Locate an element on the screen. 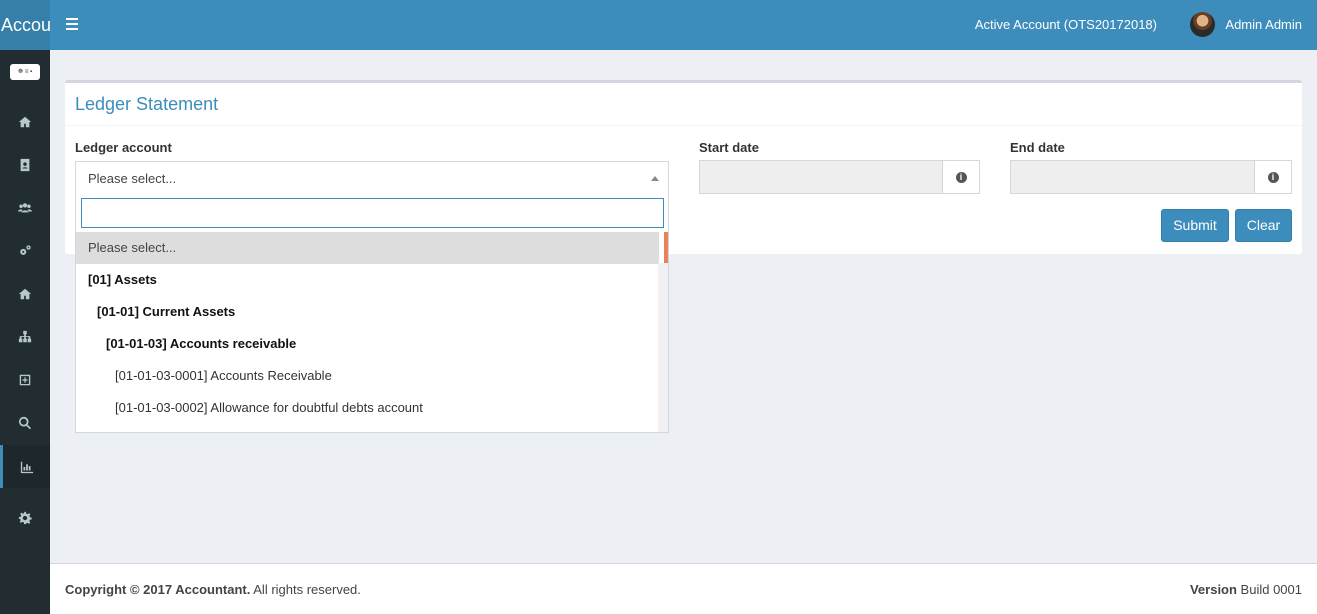 This screenshot has width=1317, height=614. sidebar-item-home is located at coordinates (25, 121).